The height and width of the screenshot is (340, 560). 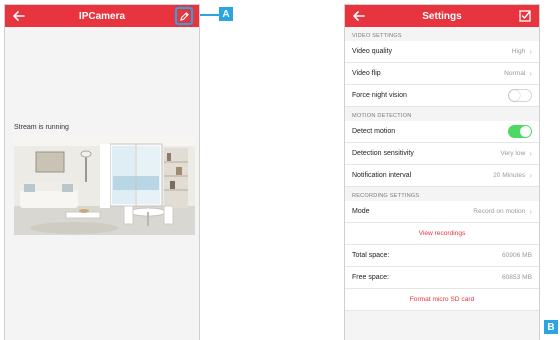 What do you see at coordinates (513, 153) in the screenshot?
I see `detection-sensitivity-value: Very low` at bounding box center [513, 153].